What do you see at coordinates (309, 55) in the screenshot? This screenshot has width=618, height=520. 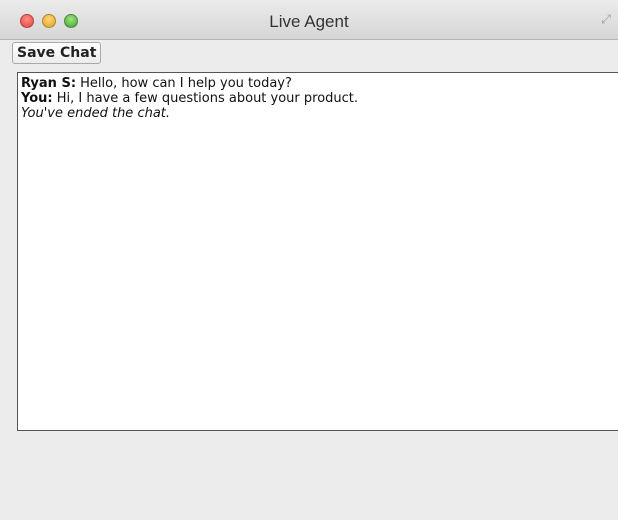 I see `toolbar: Save Chat` at bounding box center [309, 55].